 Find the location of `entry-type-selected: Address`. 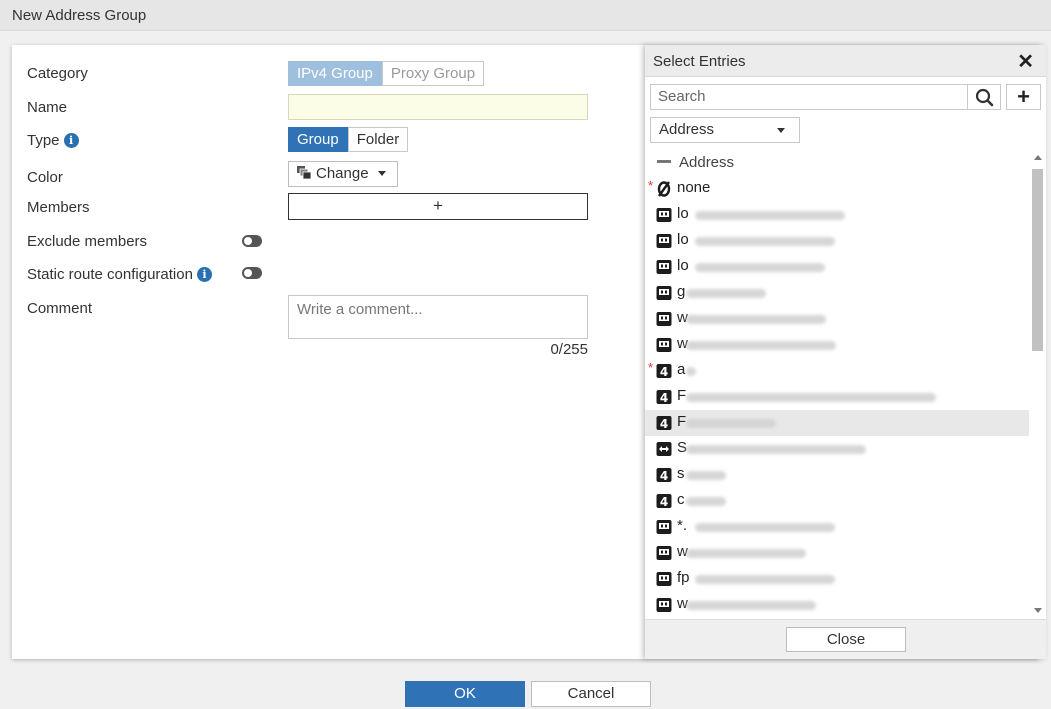

entry-type-selected: Address is located at coordinates (687, 129).